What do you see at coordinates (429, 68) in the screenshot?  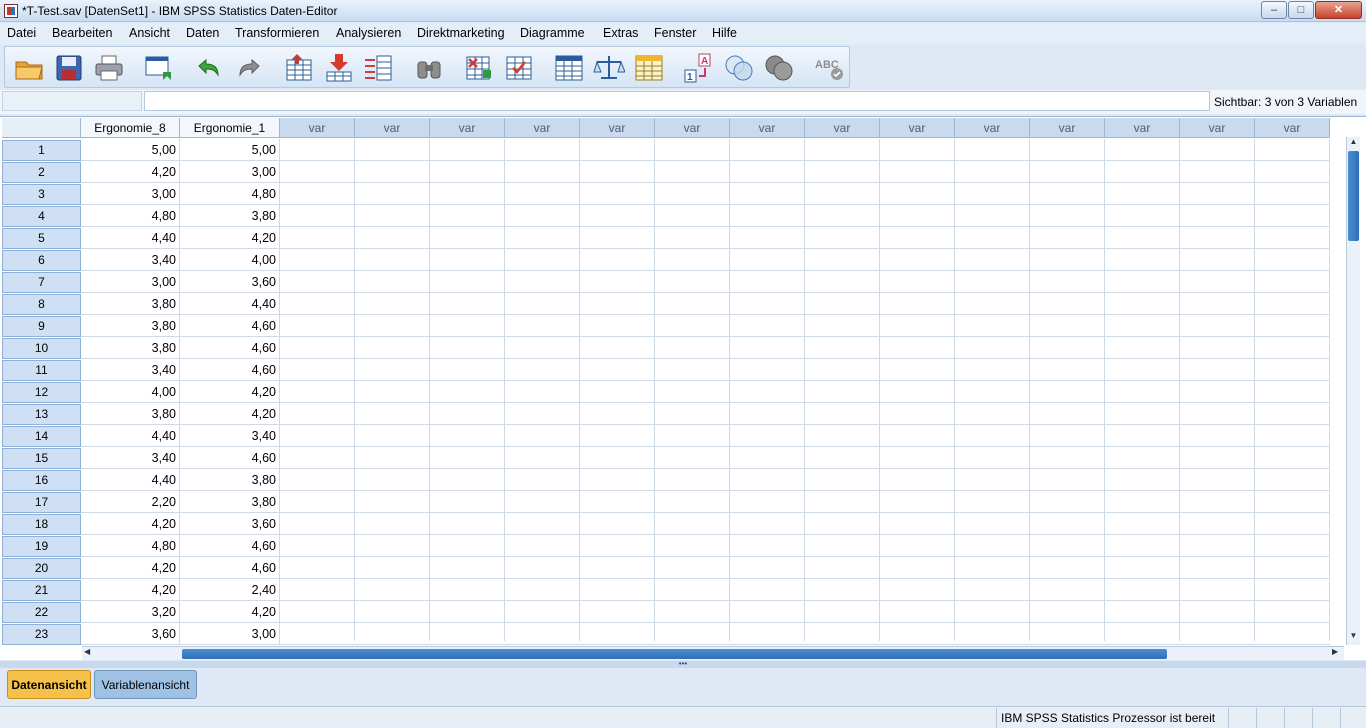 I see `find-icon` at bounding box center [429, 68].